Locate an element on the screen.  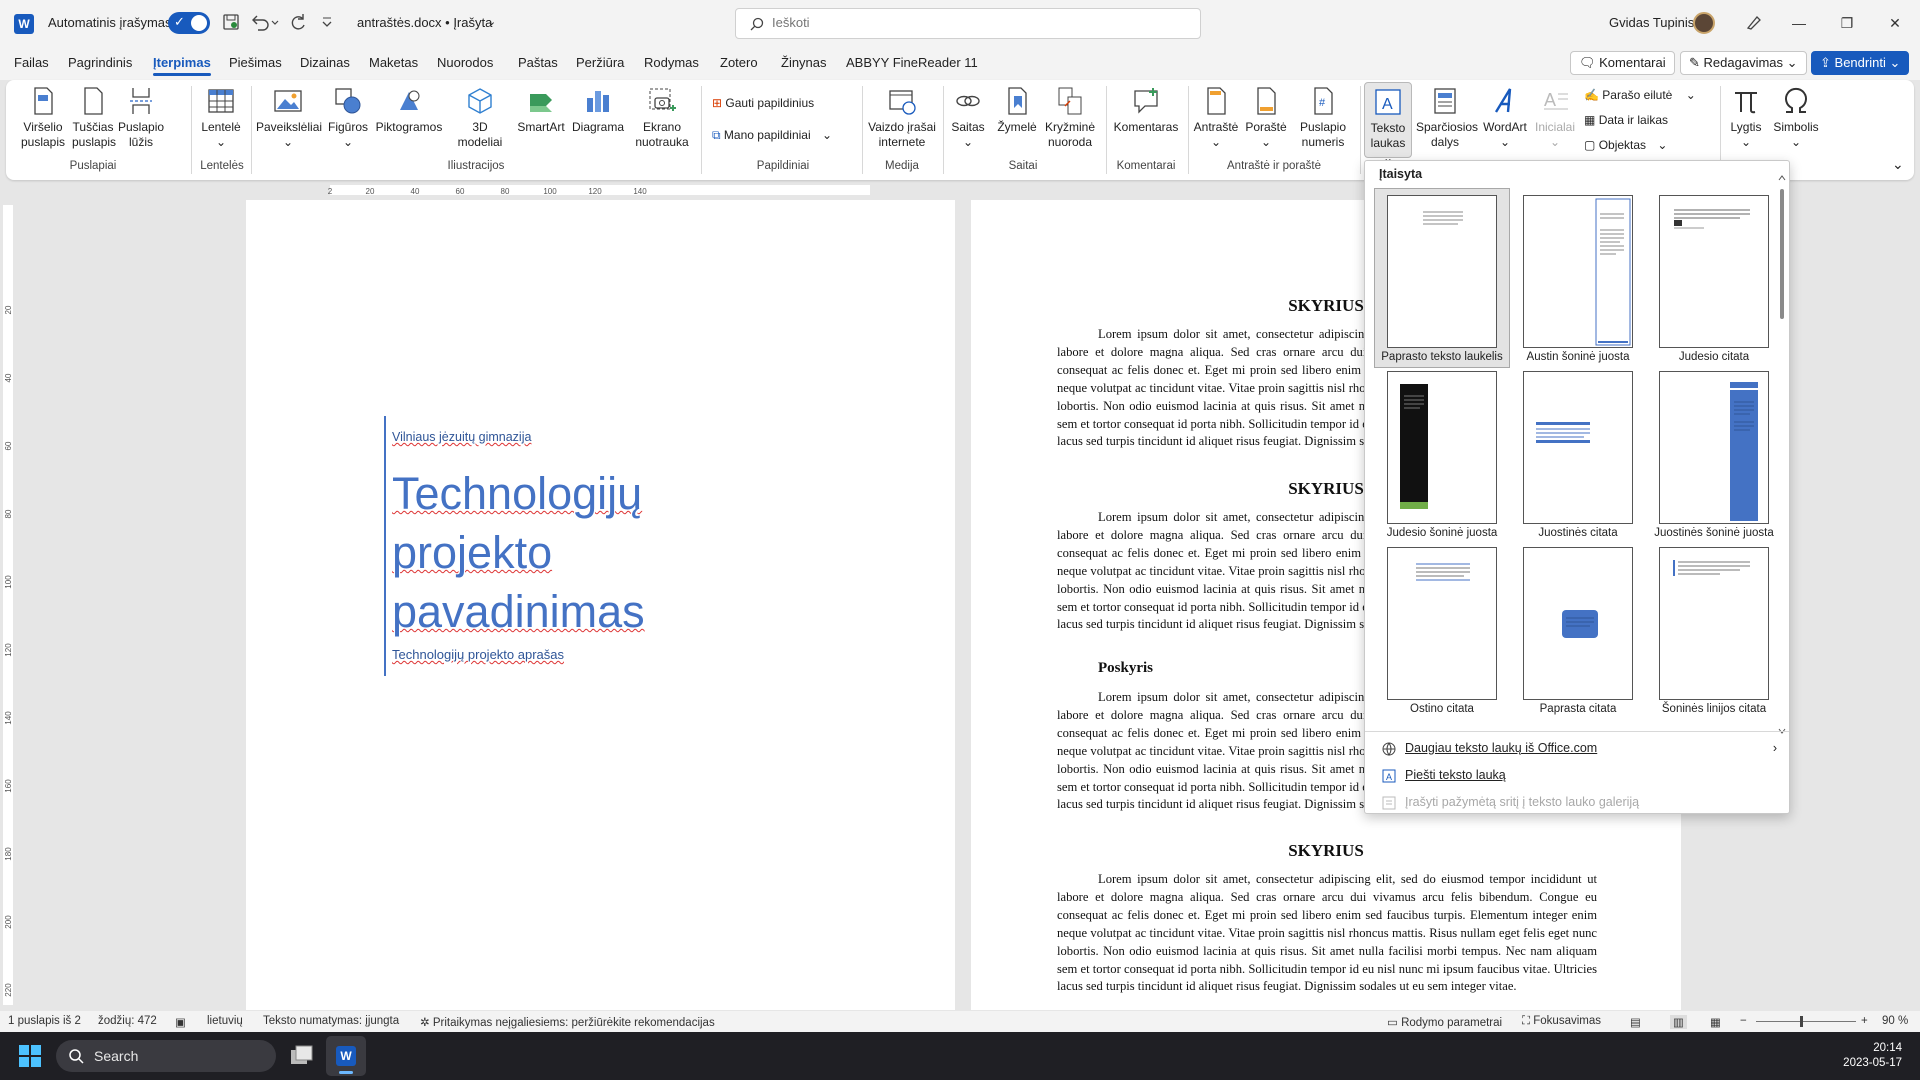
taskbar-search: Search is located at coordinates (166, 1056).